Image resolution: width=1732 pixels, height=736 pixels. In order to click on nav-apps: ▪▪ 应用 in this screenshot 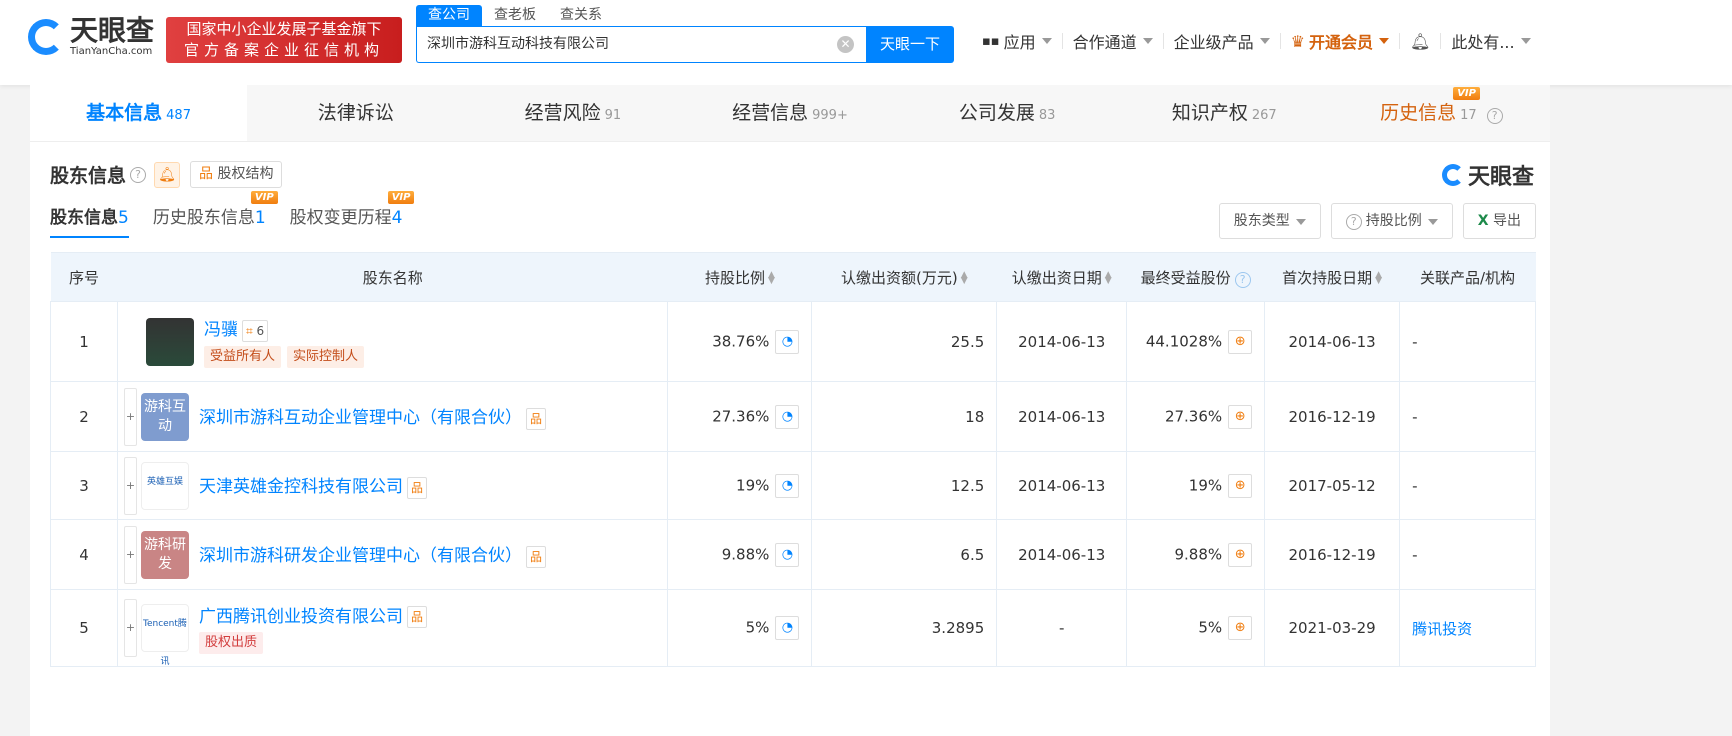, I will do `click(1017, 42)`.